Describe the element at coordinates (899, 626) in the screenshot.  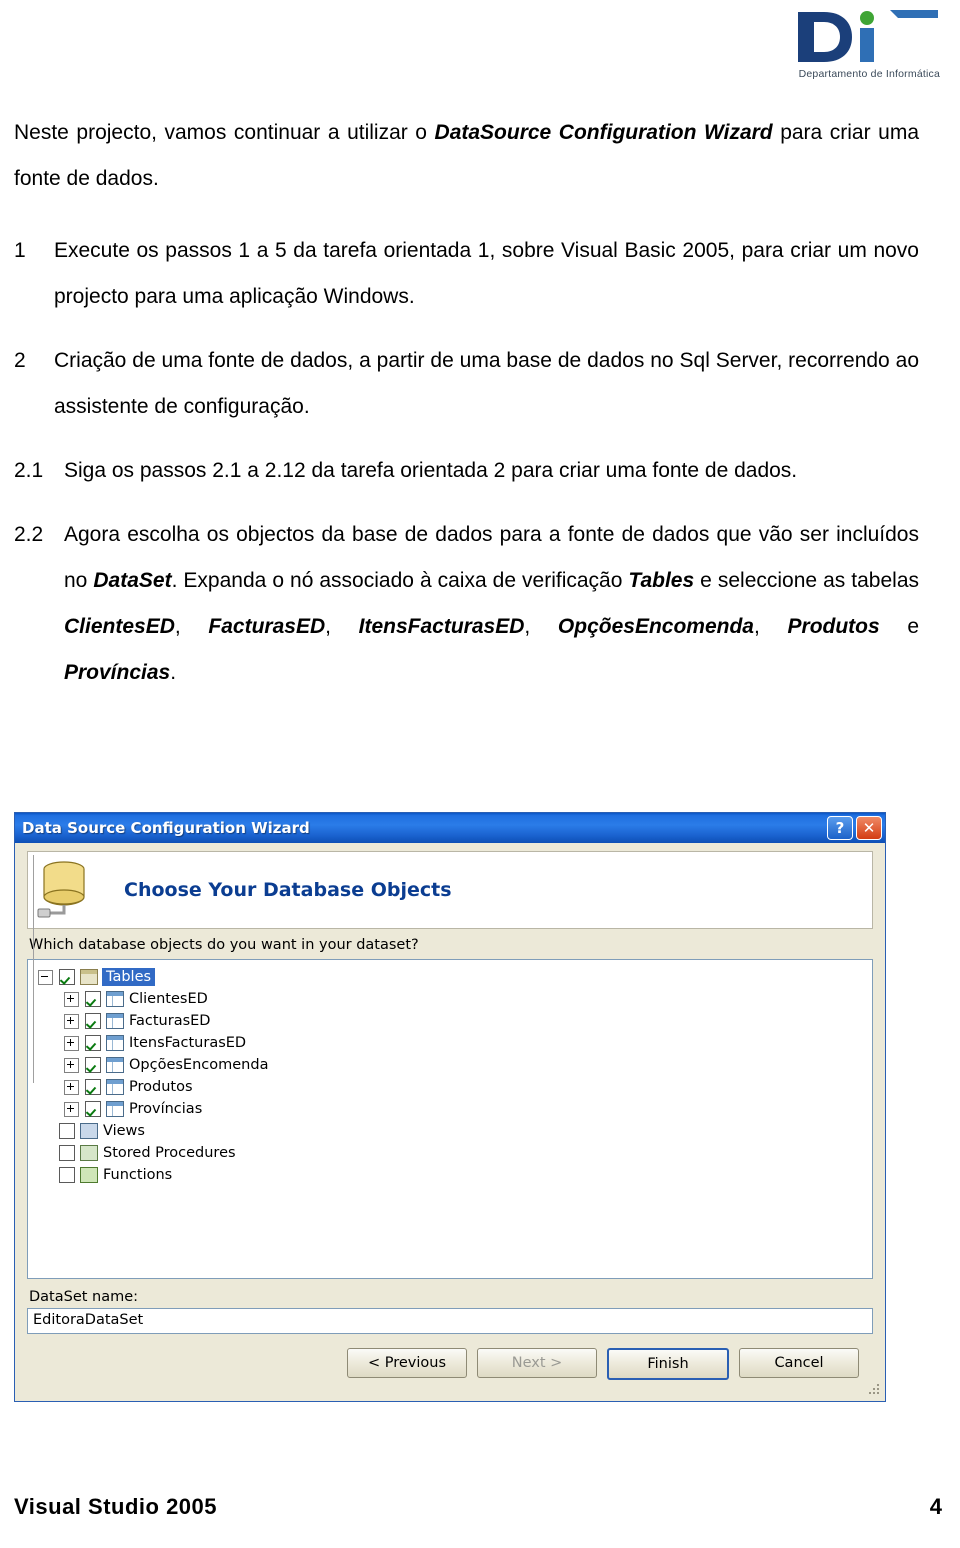
I see `item22-part8: e` at that location.